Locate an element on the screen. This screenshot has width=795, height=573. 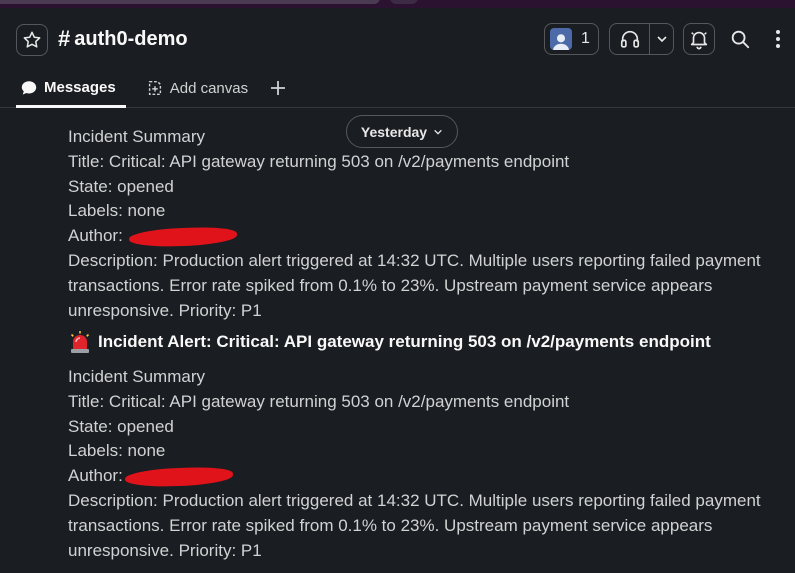
date-divider-button: Yesterday is located at coordinates (402, 131).